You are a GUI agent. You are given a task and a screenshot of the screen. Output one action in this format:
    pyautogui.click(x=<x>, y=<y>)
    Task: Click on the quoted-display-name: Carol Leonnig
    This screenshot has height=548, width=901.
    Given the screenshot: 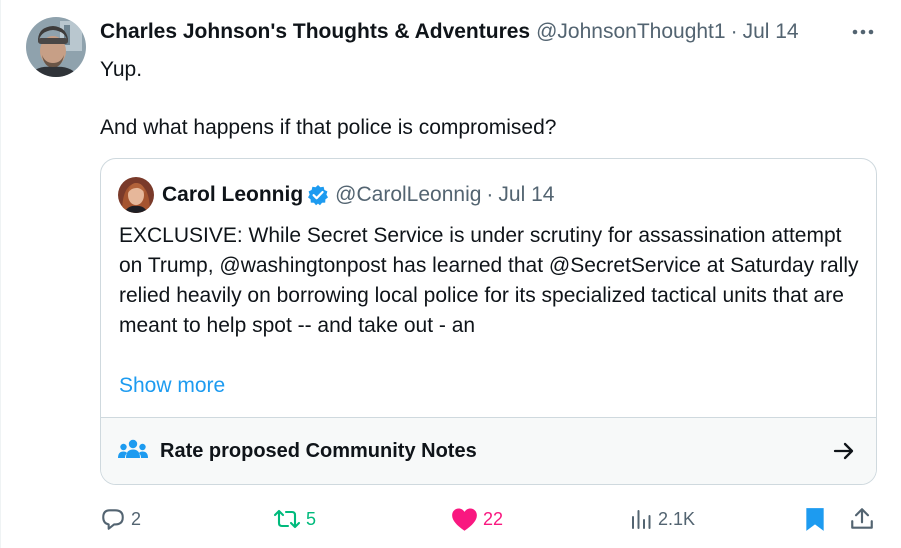 What is the action you would take?
    pyautogui.click(x=232, y=195)
    